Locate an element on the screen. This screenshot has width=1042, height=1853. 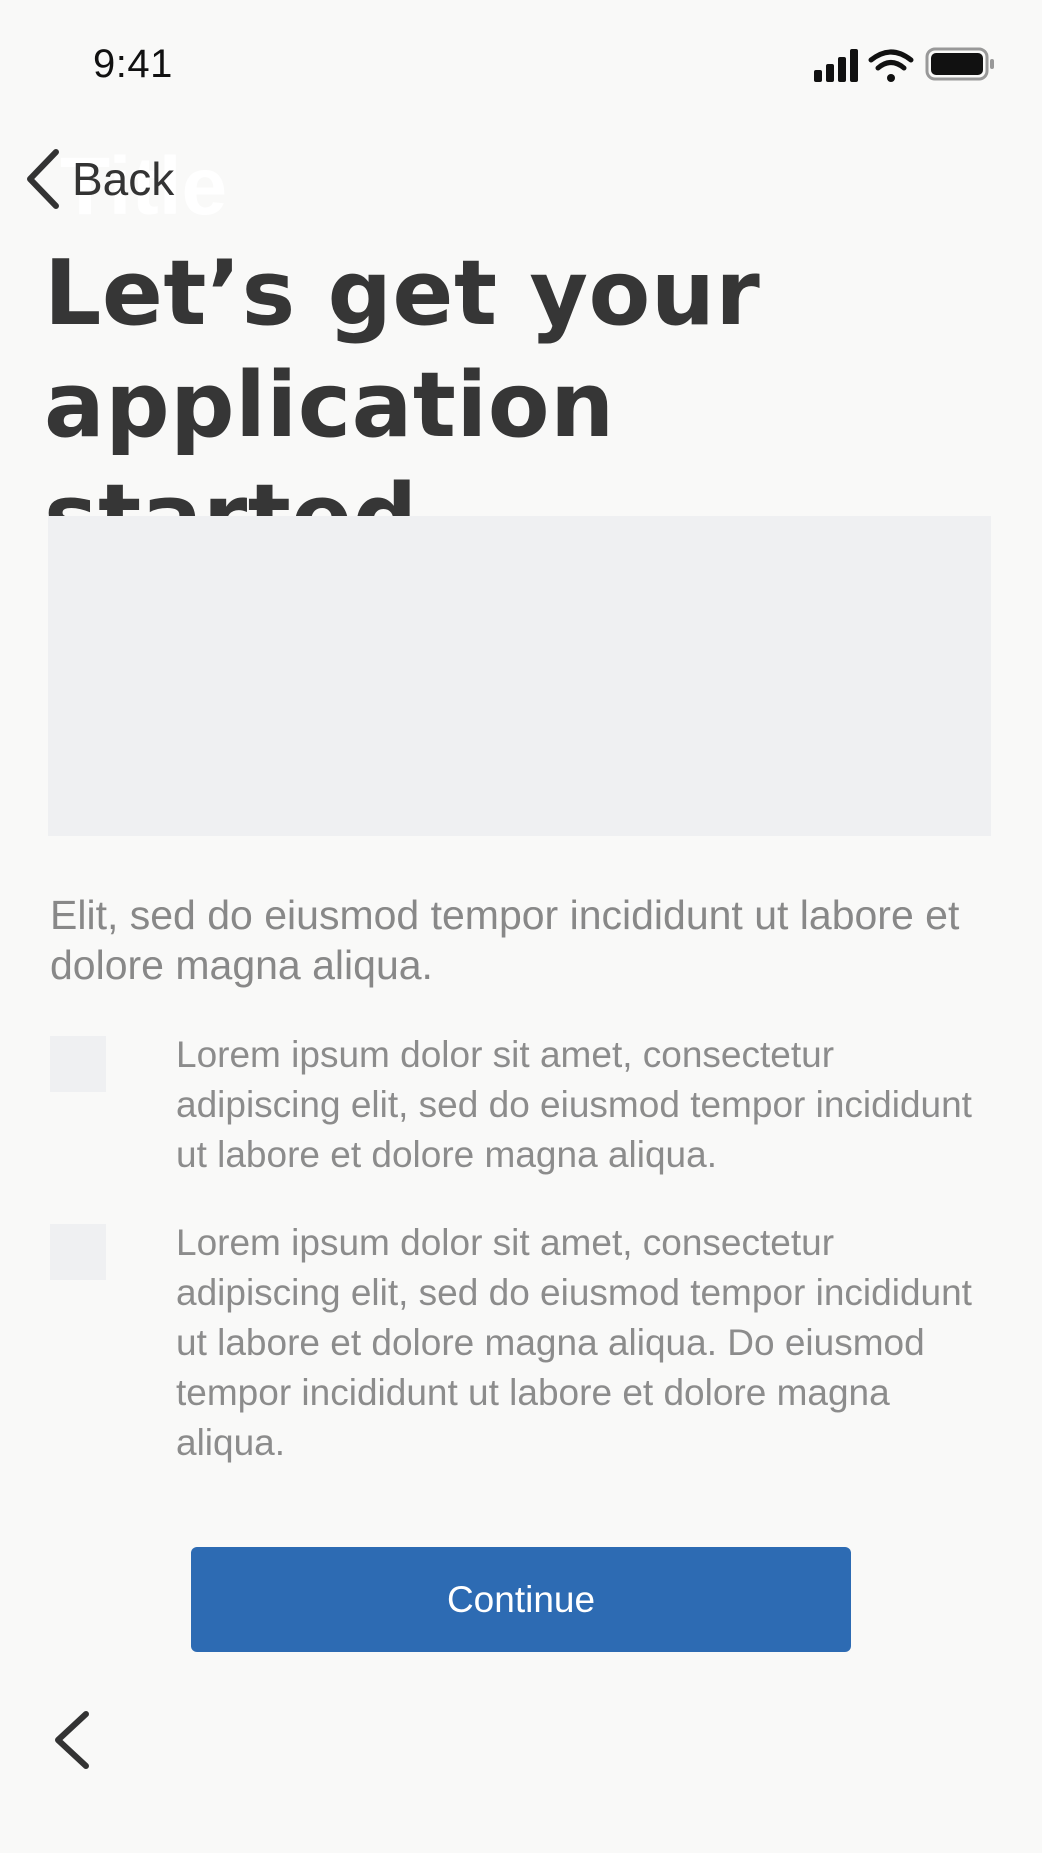
back-button: Back is located at coordinates (99, 179).